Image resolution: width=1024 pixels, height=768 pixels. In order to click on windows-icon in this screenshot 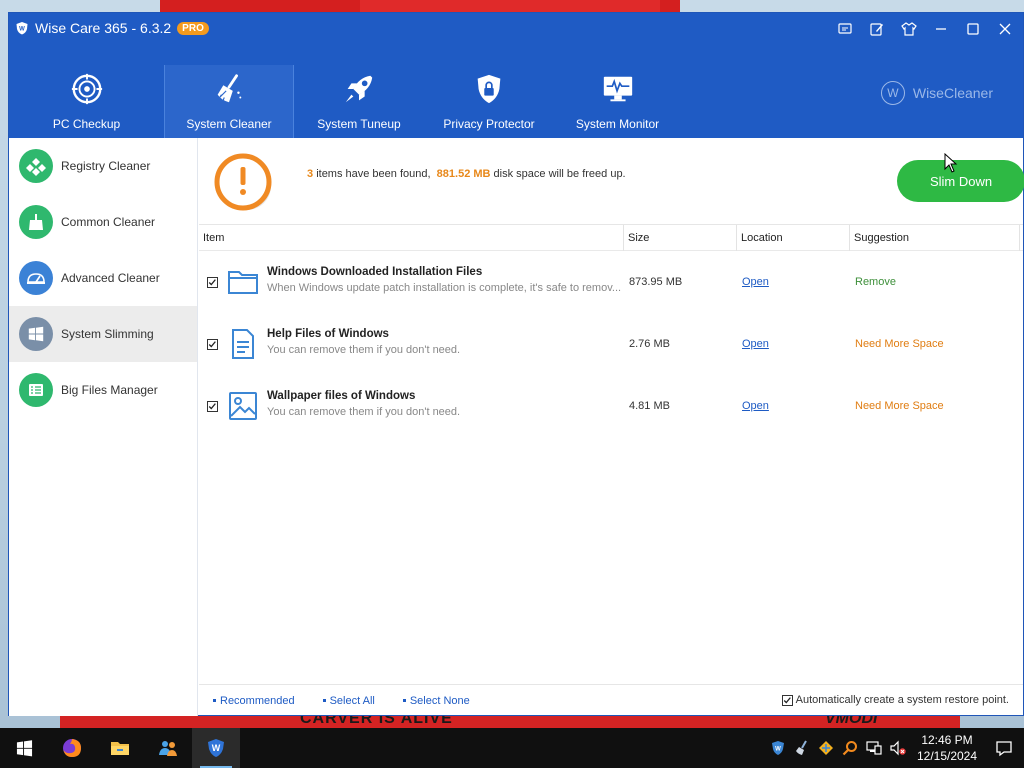, I will do `click(36, 334)`.